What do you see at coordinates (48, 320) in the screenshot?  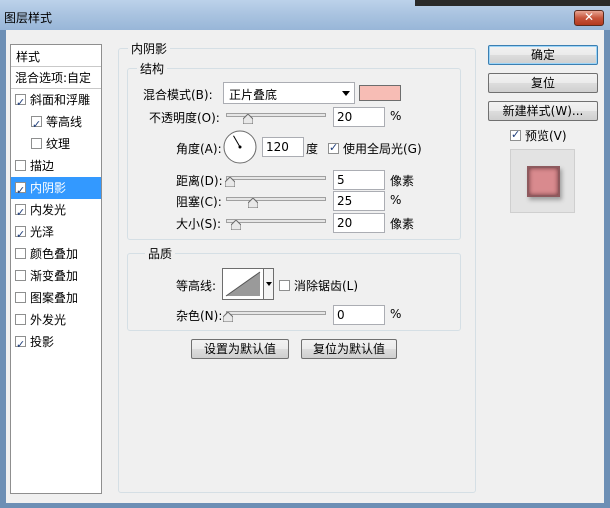 I see `sidebar-item-label: 外发光` at bounding box center [48, 320].